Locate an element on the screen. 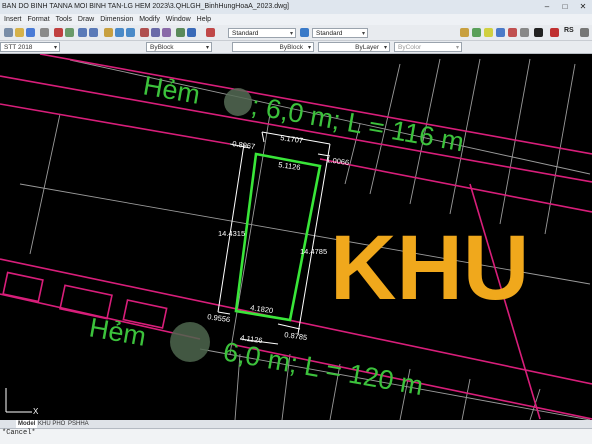 Image resolution: width=592 pixels, height=444 pixels. menu-dimension: Dimension is located at coordinates (116, 19).